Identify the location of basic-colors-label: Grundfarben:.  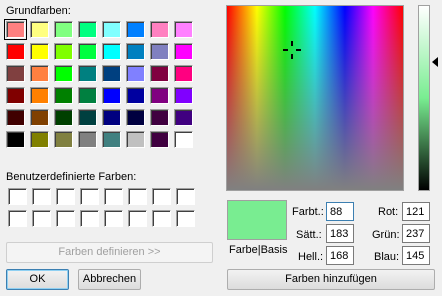
(38, 11).